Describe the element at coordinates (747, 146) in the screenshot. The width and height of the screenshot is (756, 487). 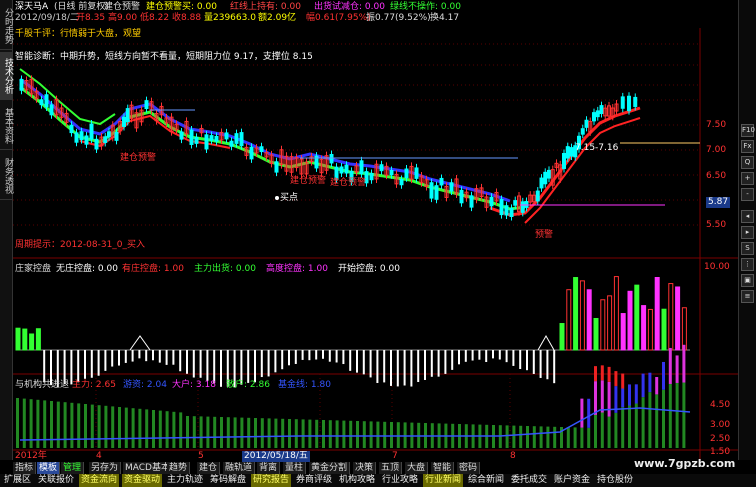
I see `toolbar-button: Fx` at that location.